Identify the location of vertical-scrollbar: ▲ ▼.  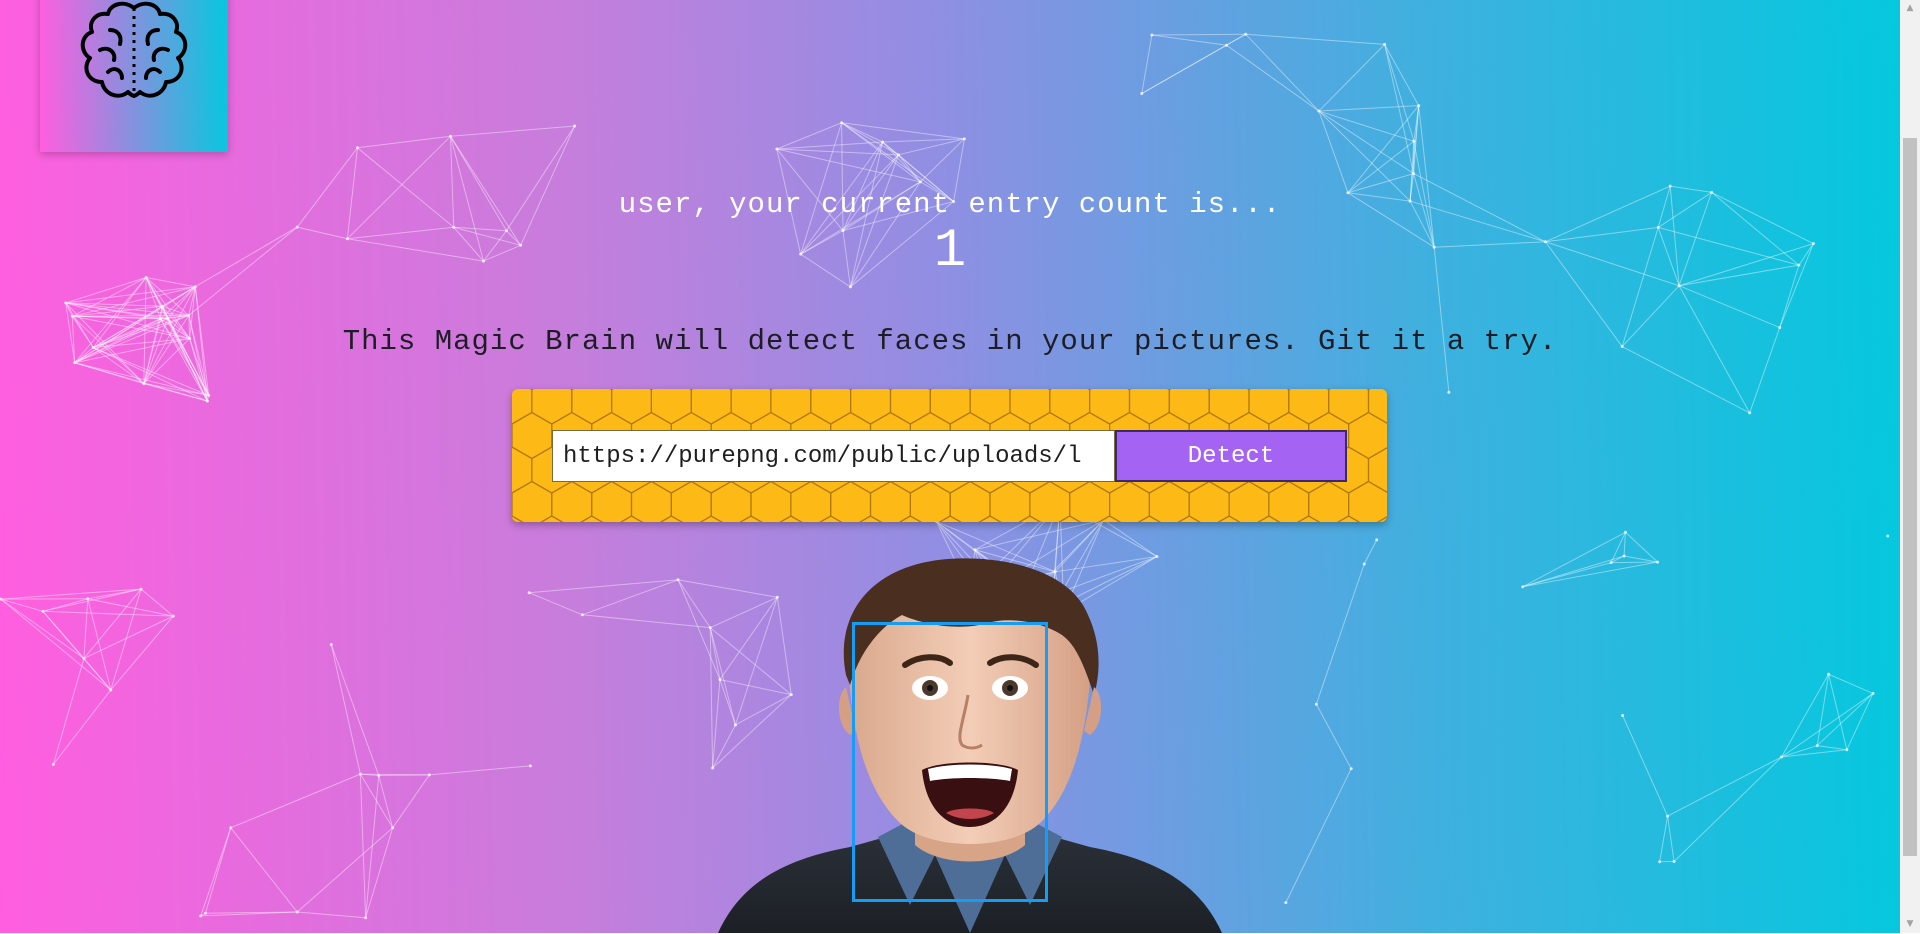
(1910, 466).